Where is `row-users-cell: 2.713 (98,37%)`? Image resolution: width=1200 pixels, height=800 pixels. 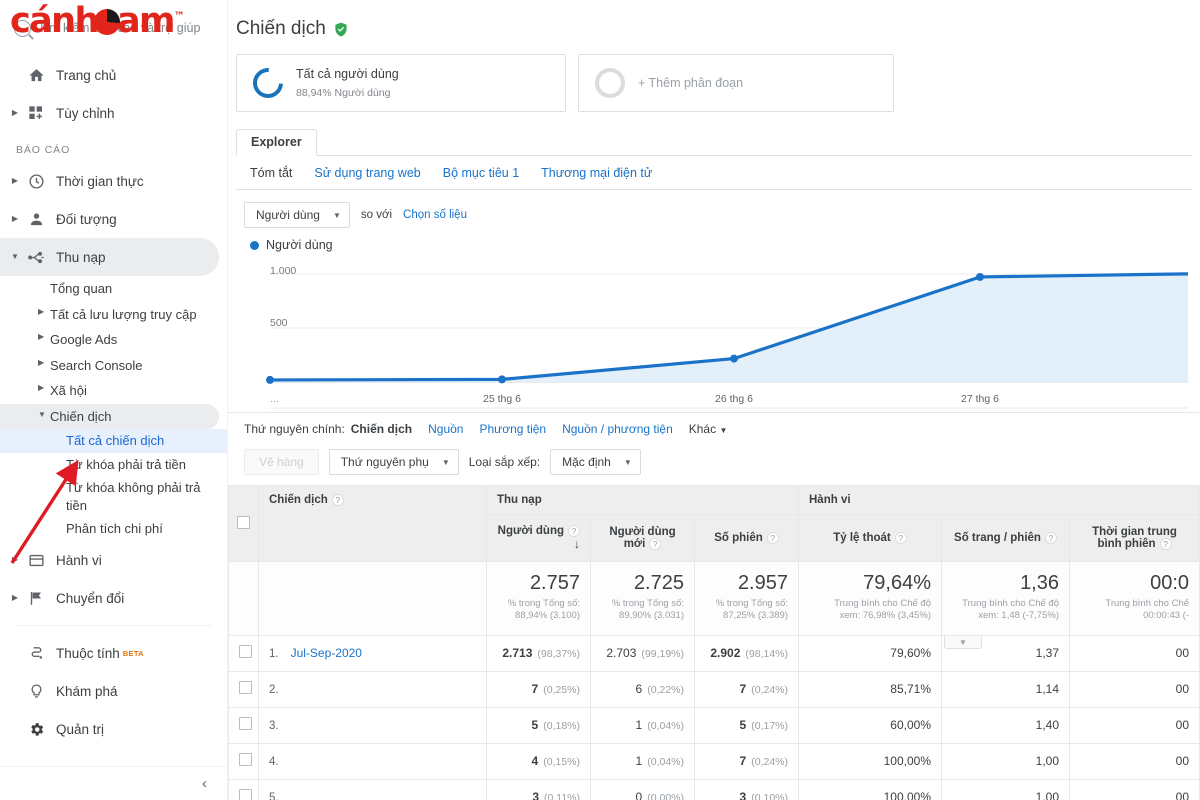 row-users-cell: 2.713 (98,37%) is located at coordinates (538, 653).